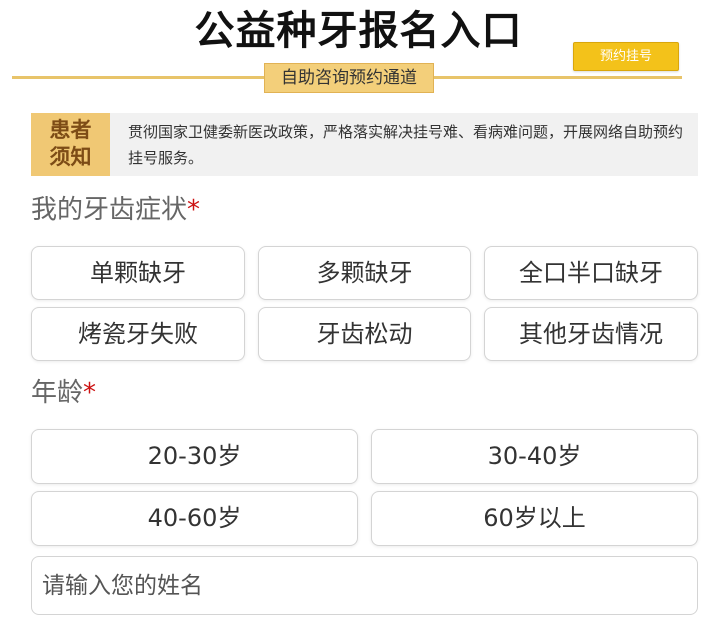  What do you see at coordinates (591, 273) in the screenshot?
I see `symptom-option-full-half-mouth: 全口半口缺牙` at bounding box center [591, 273].